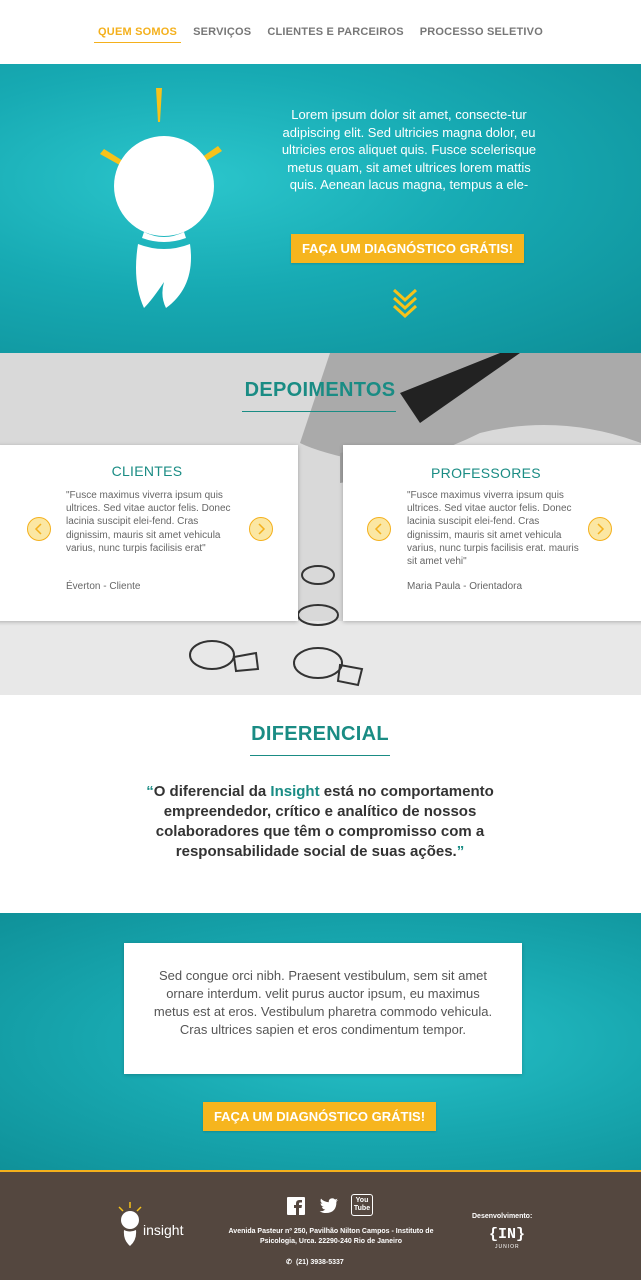 The height and width of the screenshot is (1280, 641). Describe the element at coordinates (335, 34) in the screenshot. I see `nav-item-clientes-parceiros: CLIENTES E PARCEIROS` at that location.